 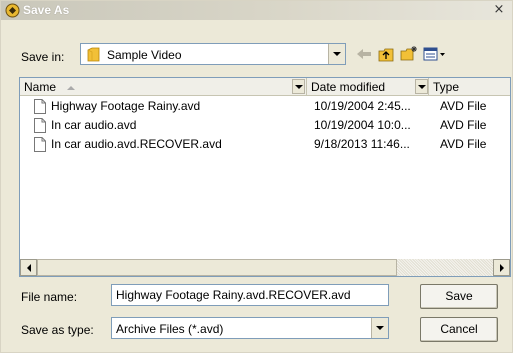 I want to click on horizontal-scrollbar, so click(x=265, y=267).